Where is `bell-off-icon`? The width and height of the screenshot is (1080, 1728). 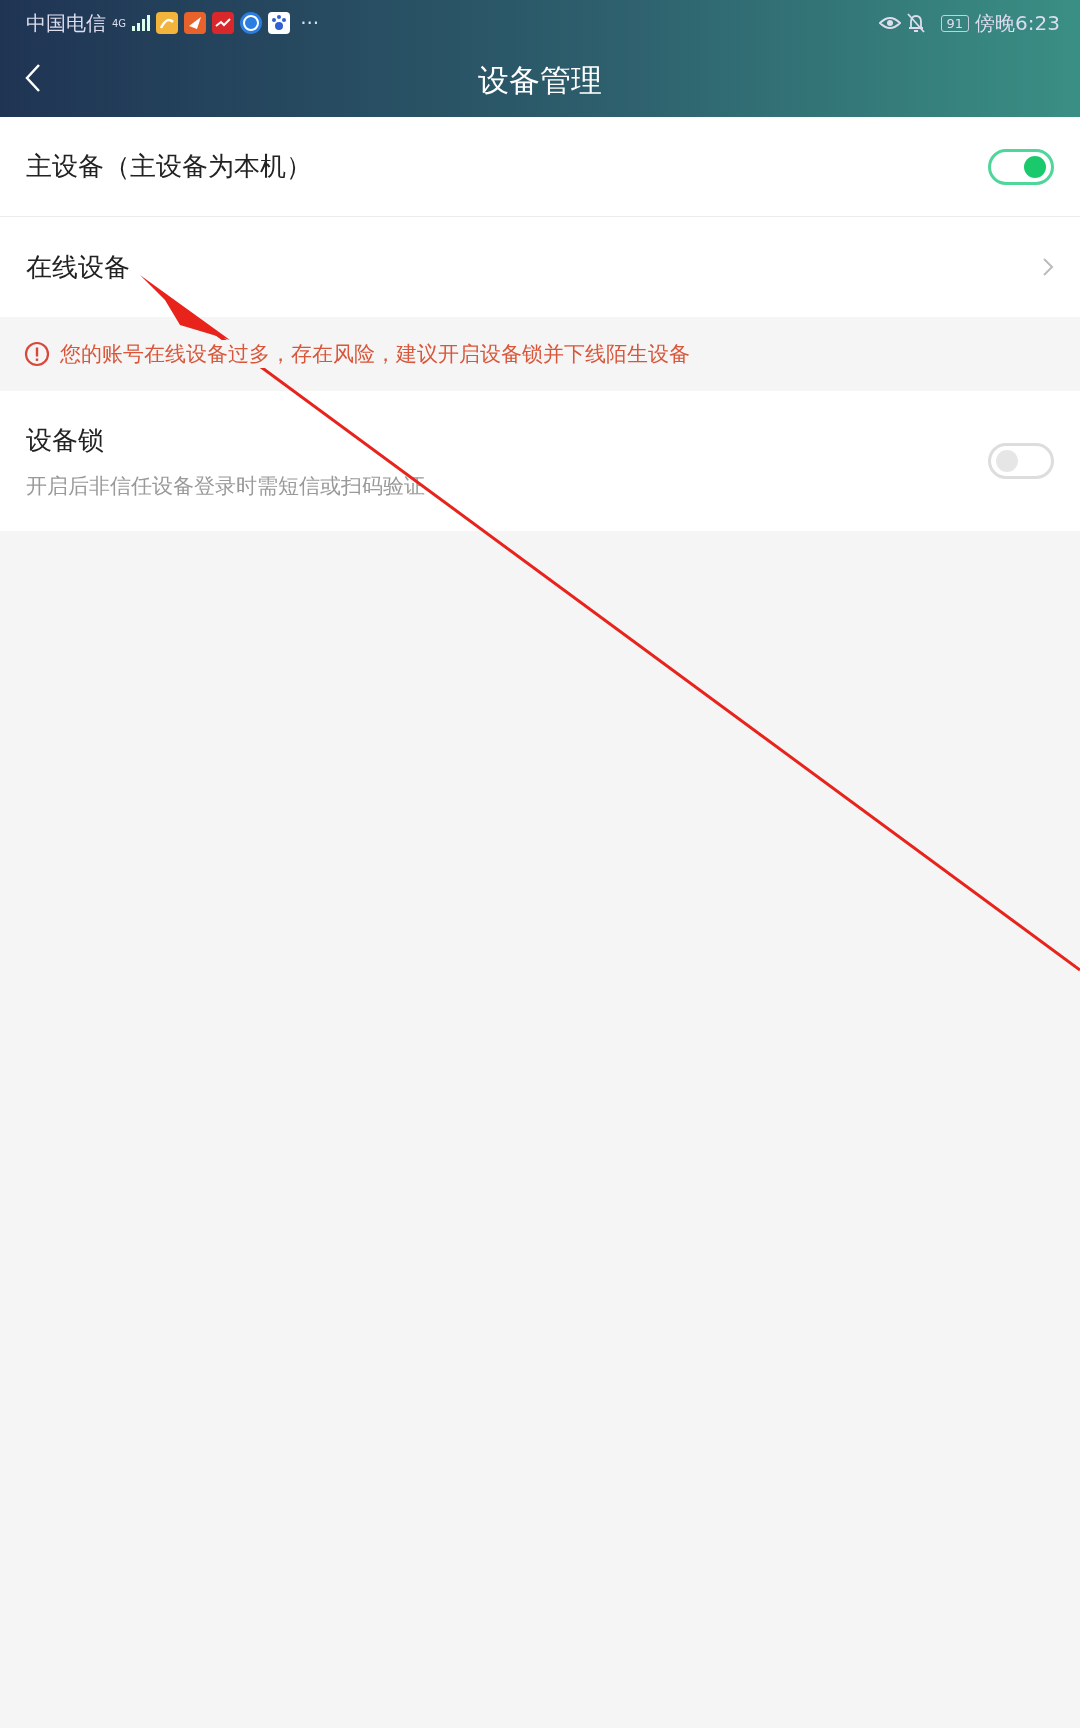 bell-off-icon is located at coordinates (915, 23).